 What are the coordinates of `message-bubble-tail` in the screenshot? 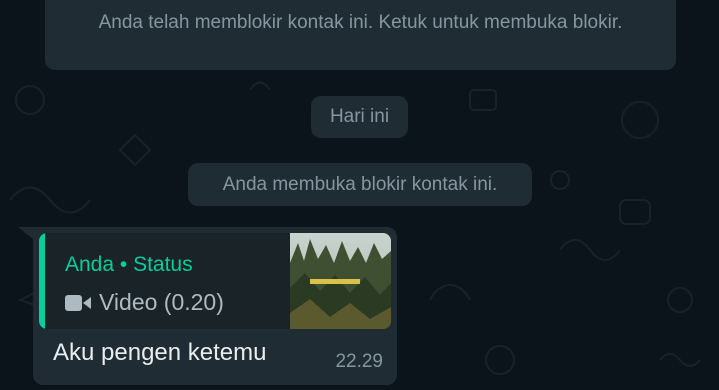 It's located at (25, 233).